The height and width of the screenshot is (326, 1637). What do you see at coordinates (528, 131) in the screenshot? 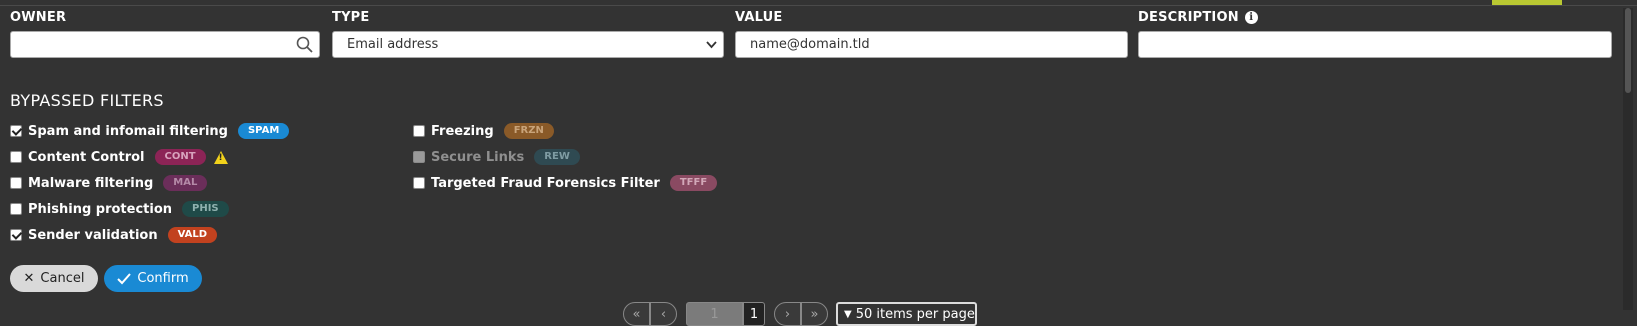
I see `frzn-badge: FRZN` at bounding box center [528, 131].